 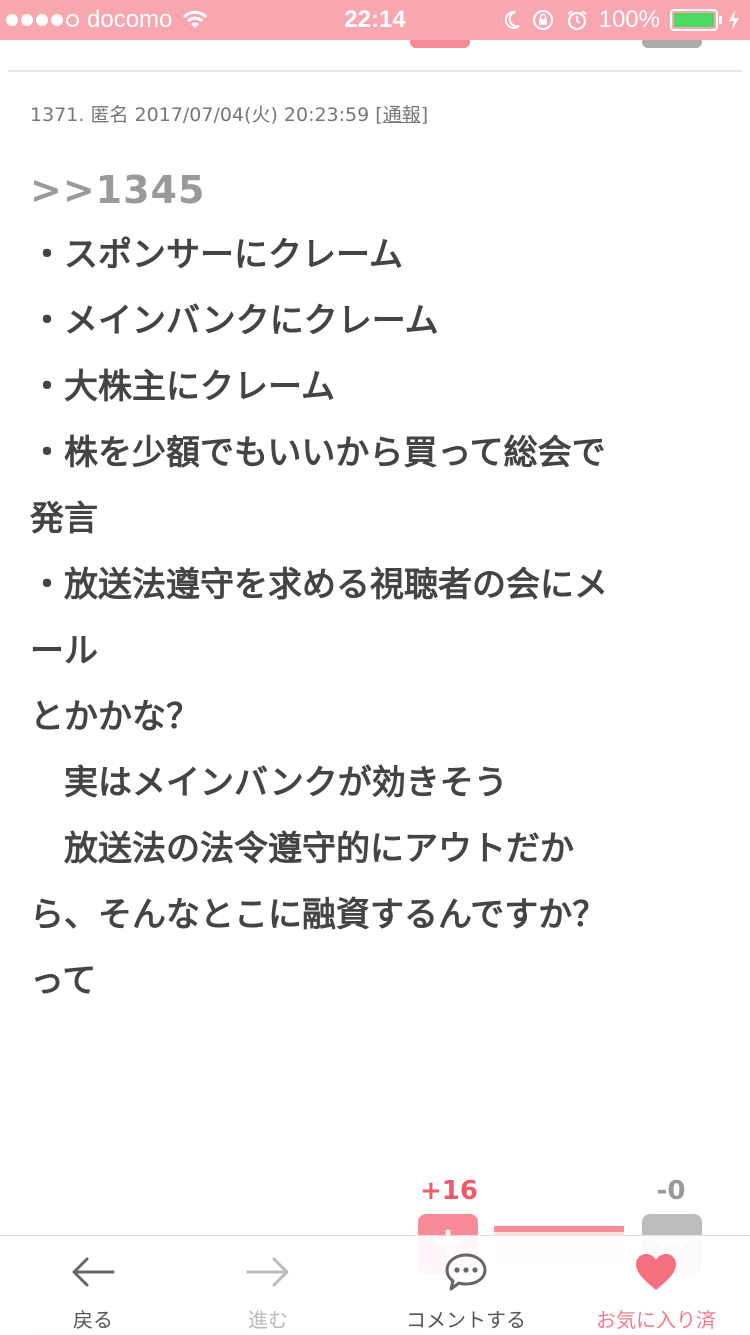 I want to click on post-line: ・株を少額でもいいから買って総会で, so click(x=318, y=453).